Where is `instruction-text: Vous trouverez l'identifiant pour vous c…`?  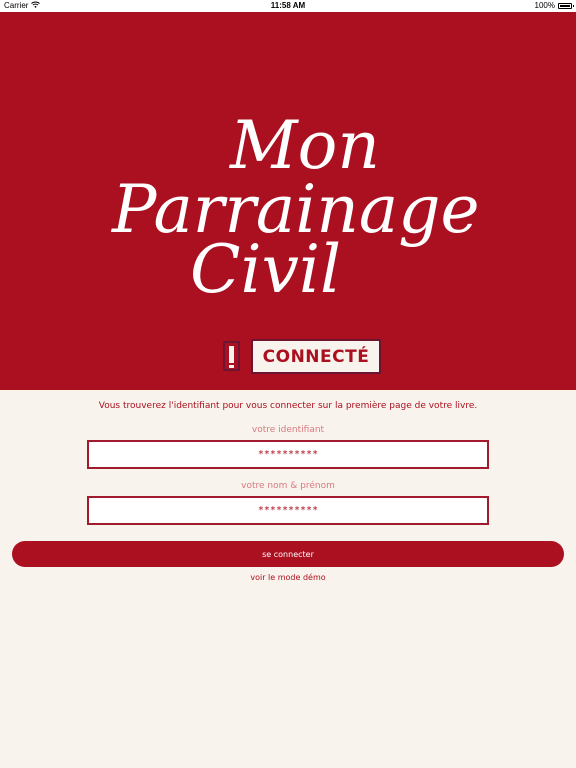 instruction-text: Vous trouverez l'identifiant pour vous c… is located at coordinates (288, 406).